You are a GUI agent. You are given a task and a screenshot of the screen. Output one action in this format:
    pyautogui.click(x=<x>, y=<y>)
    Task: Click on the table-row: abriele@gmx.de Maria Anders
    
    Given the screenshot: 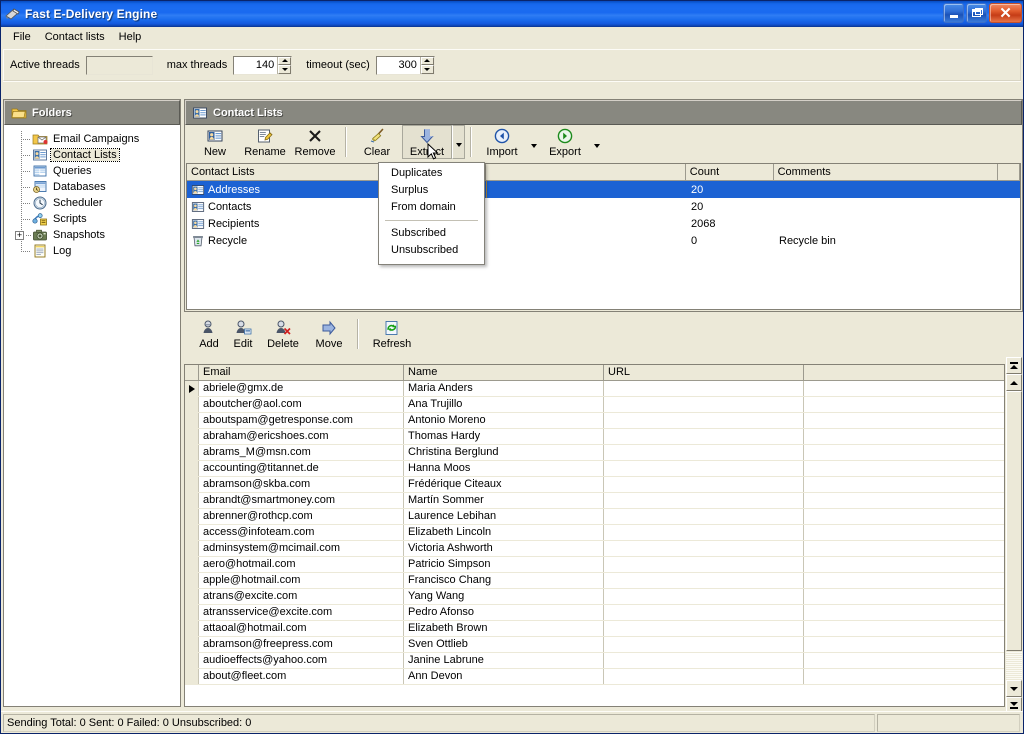 What is the action you would take?
    pyautogui.click(x=594, y=389)
    